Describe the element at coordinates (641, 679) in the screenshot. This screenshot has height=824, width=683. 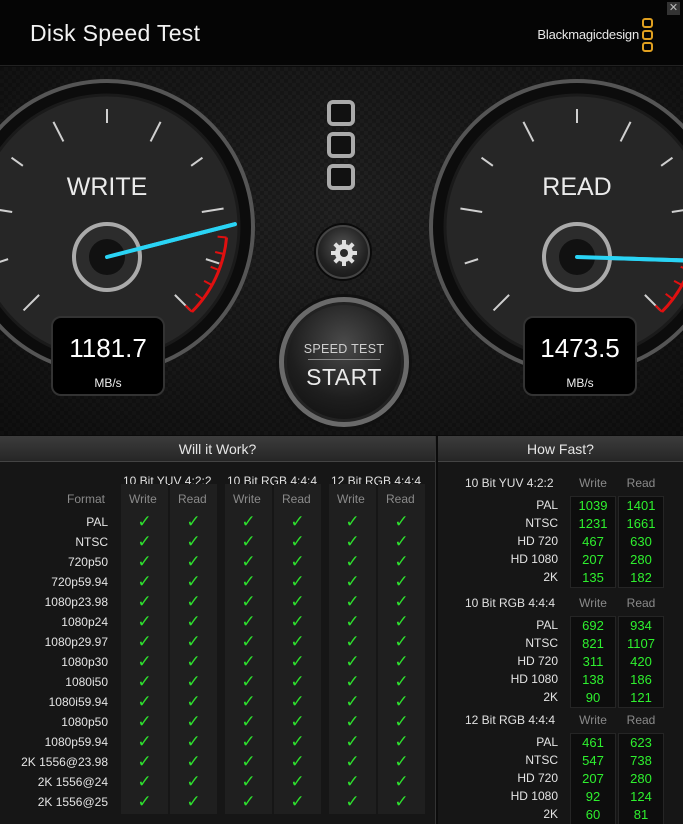
I see `read-speed-cell: 186` at that location.